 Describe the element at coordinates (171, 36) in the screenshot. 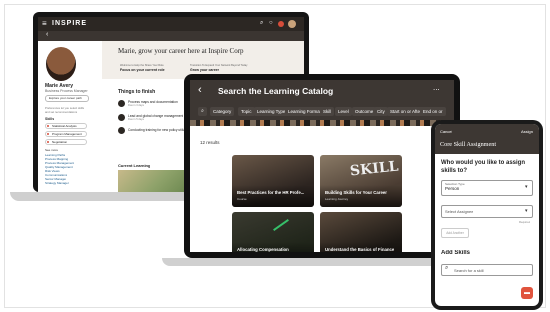

I see `app-subheader` at that location.